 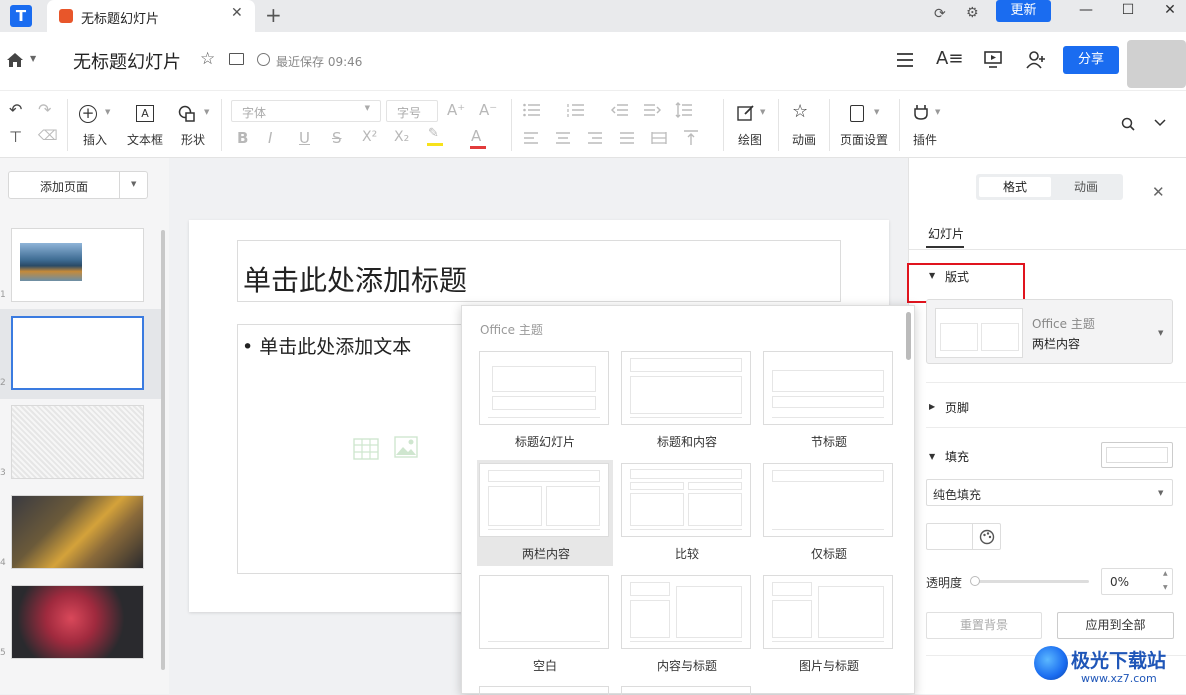 I want to click on gear-icon: ⚙, so click(x=972, y=13).